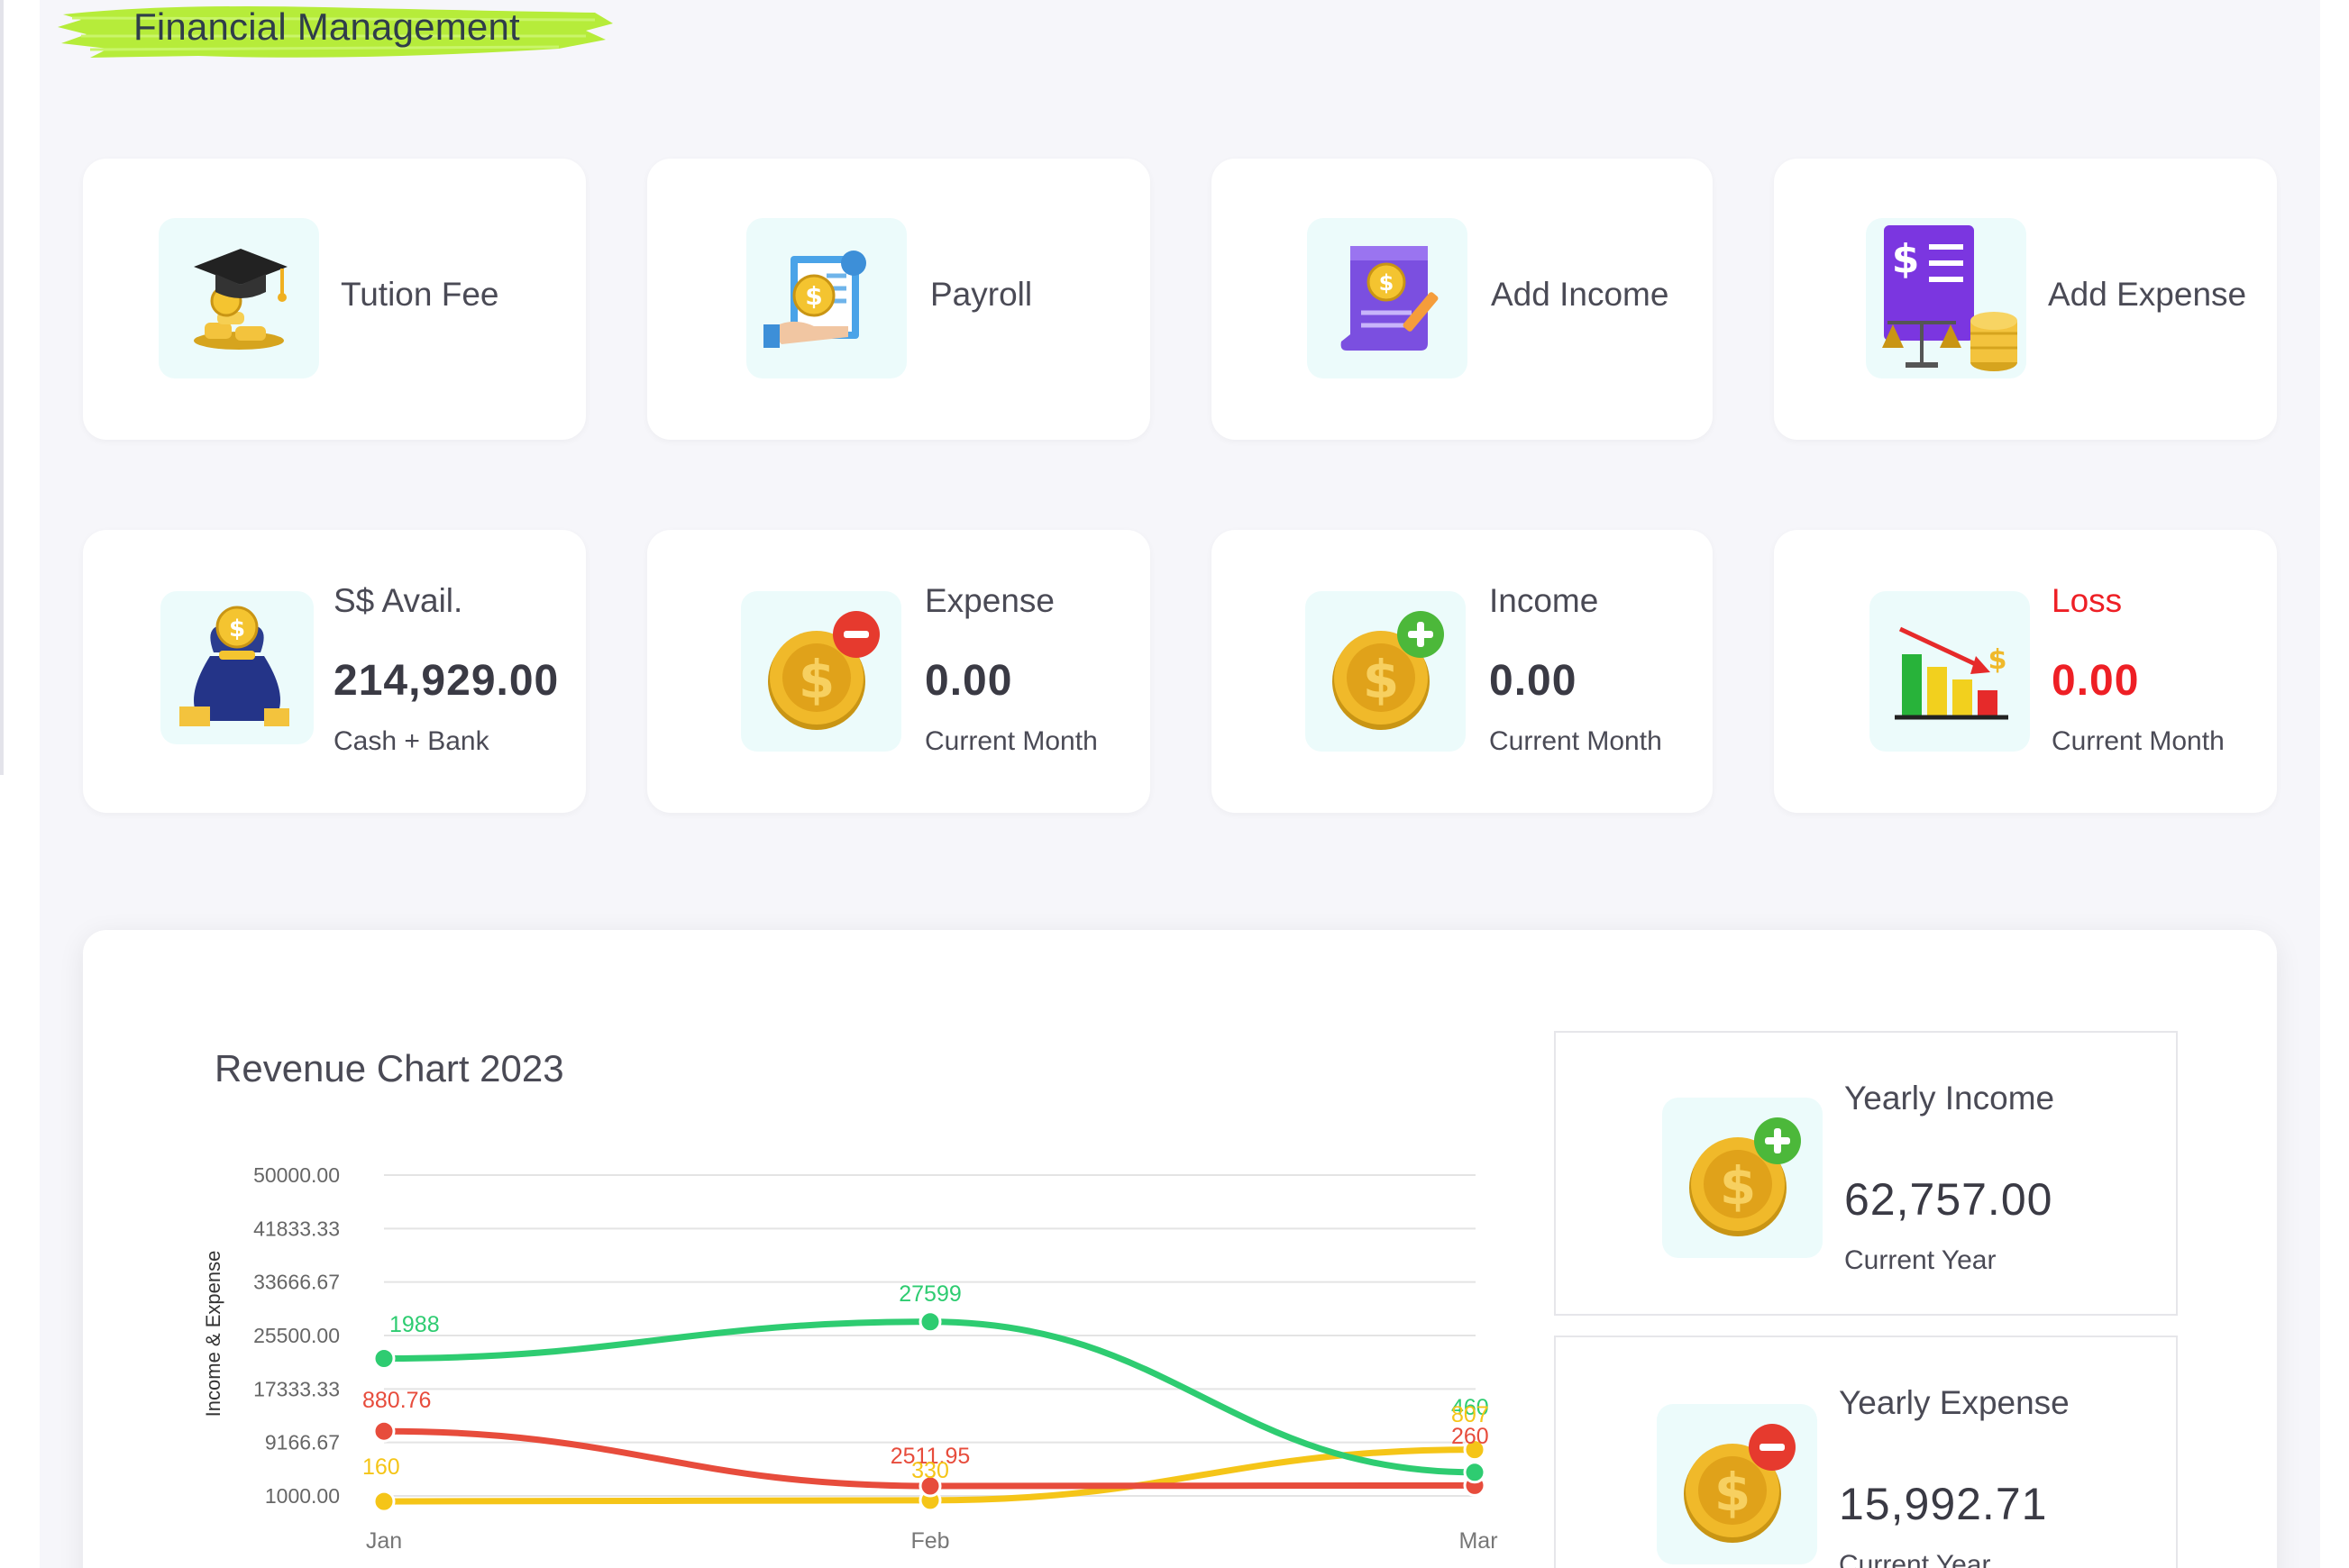 The height and width of the screenshot is (1568, 2349). What do you see at coordinates (296, 1282) in the screenshot?
I see `y-tick-label: 33666.67` at bounding box center [296, 1282].